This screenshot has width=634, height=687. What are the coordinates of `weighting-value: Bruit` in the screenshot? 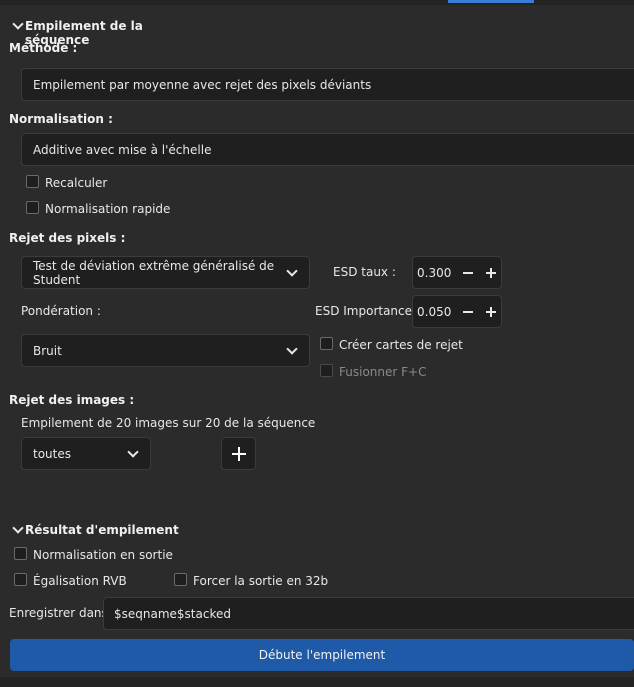 It's located at (47, 350).